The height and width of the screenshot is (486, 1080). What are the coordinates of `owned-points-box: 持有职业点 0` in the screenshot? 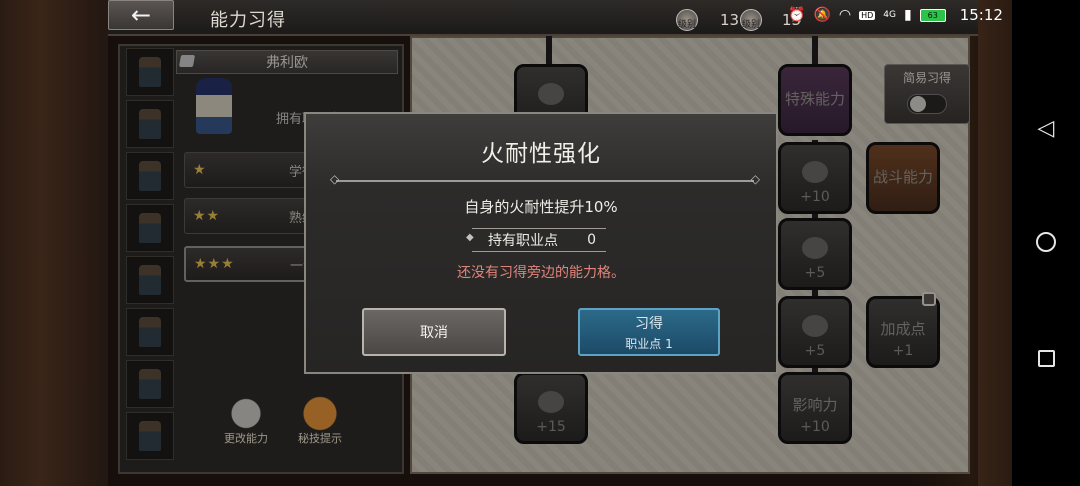 It's located at (536, 240).